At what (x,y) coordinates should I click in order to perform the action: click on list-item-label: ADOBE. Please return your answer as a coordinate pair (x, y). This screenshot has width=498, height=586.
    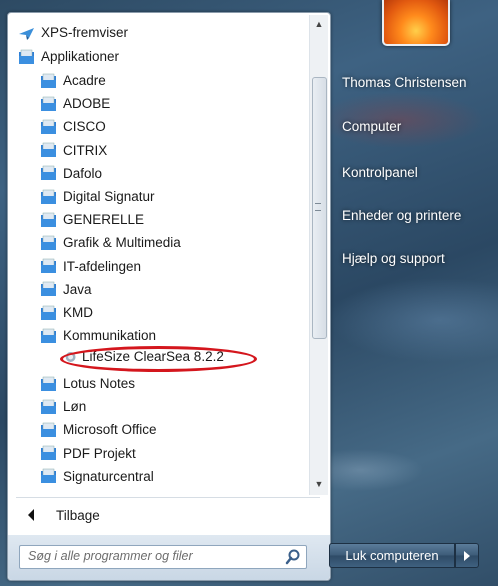
    Looking at the image, I should click on (87, 104).